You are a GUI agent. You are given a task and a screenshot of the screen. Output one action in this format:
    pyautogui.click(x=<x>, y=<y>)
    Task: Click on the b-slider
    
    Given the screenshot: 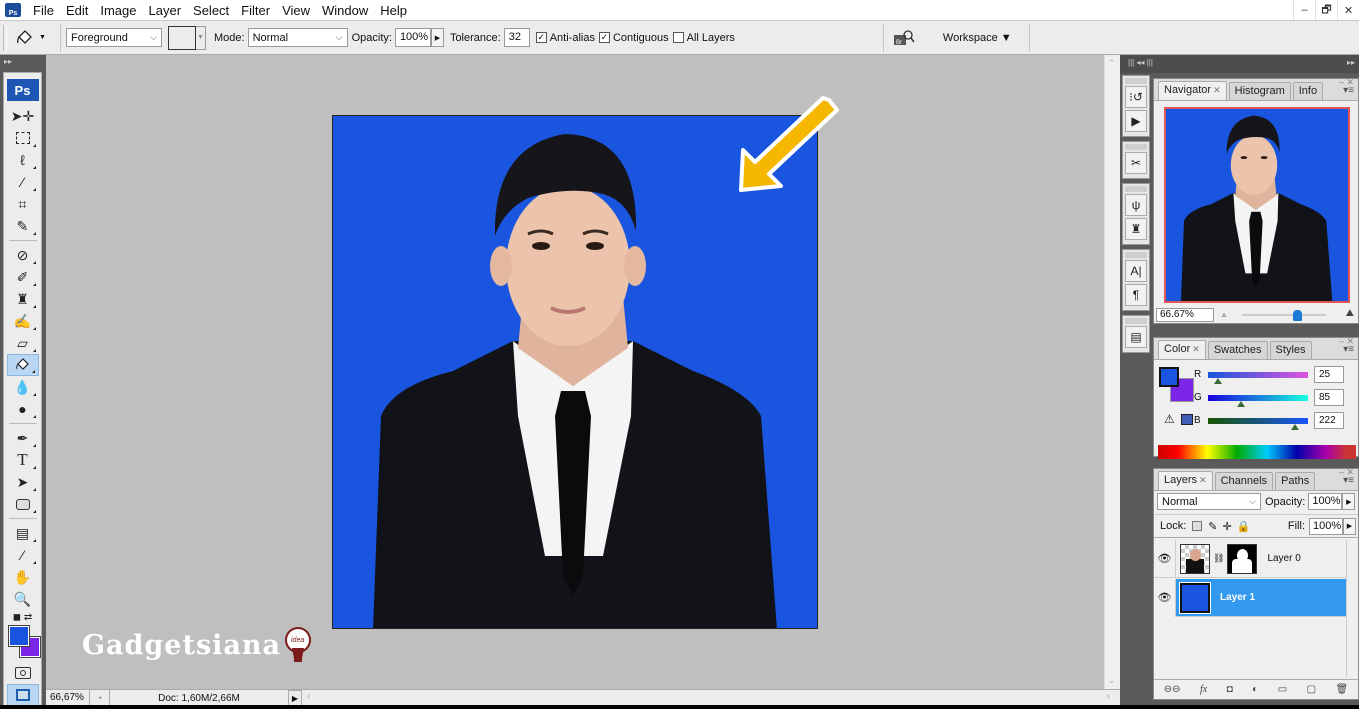 What is the action you would take?
    pyautogui.click(x=1258, y=423)
    